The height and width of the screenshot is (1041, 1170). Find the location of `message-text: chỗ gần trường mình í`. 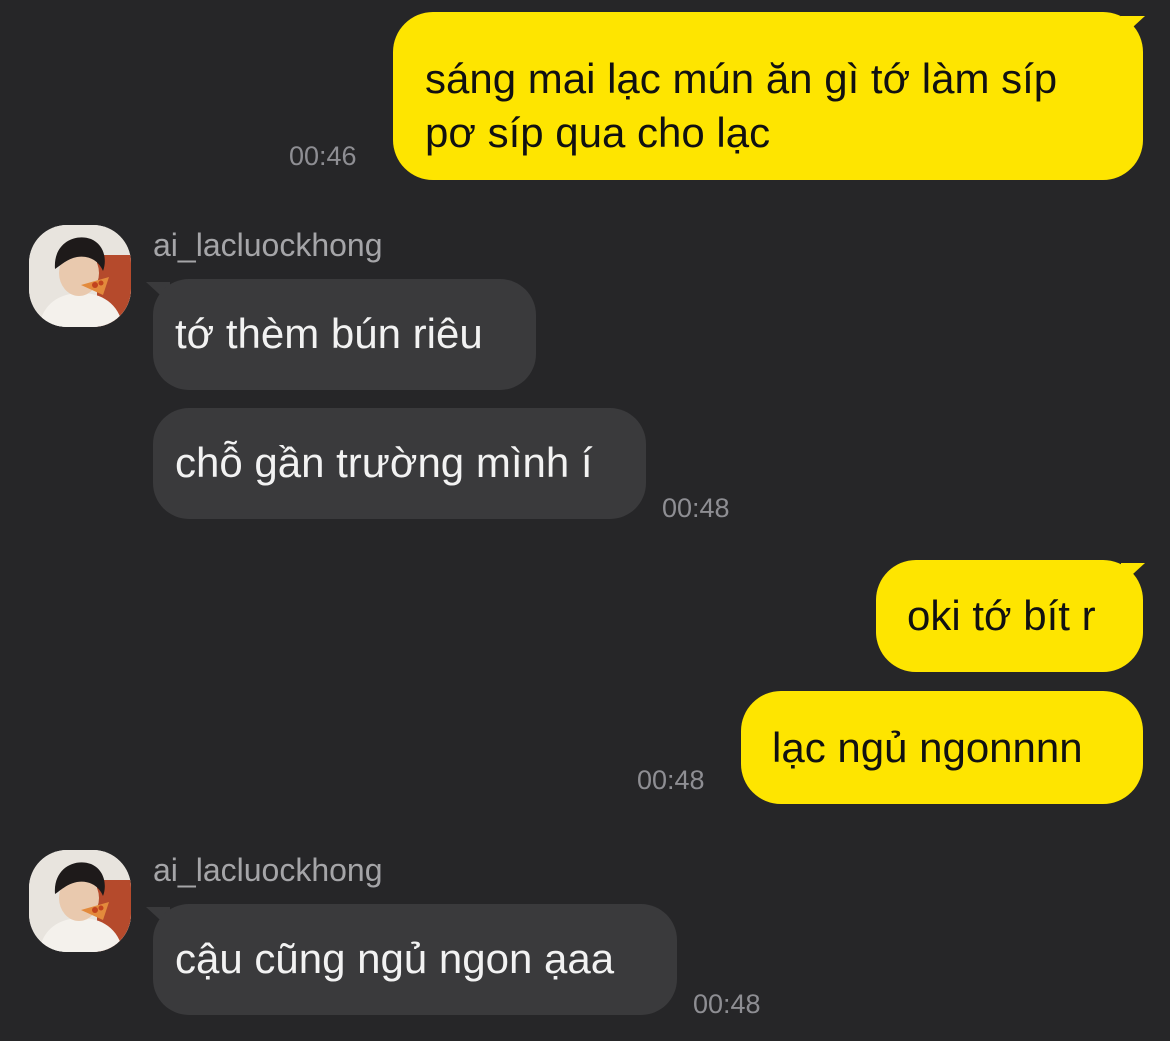

message-text: chỗ gần trường mình í is located at coordinates (384, 462).